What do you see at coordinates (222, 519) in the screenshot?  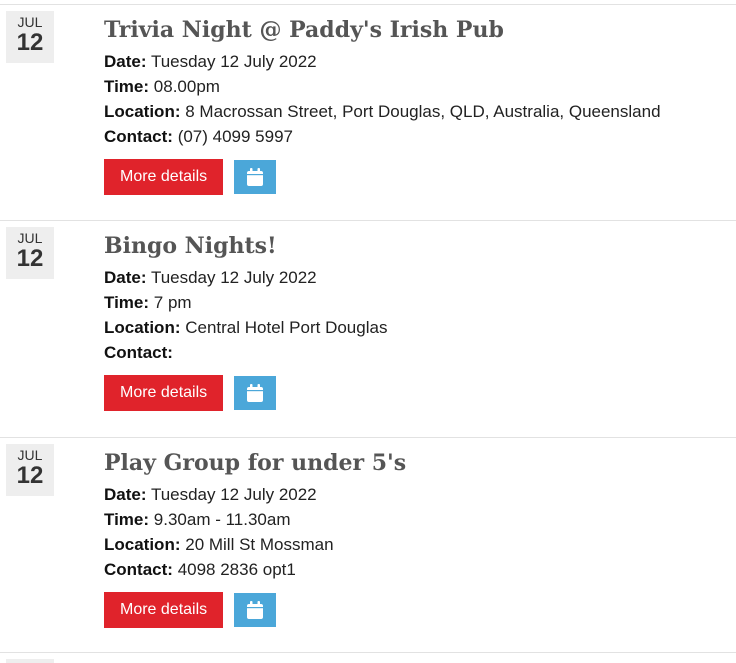 I see `time-value: 9.30am - 11.30am` at bounding box center [222, 519].